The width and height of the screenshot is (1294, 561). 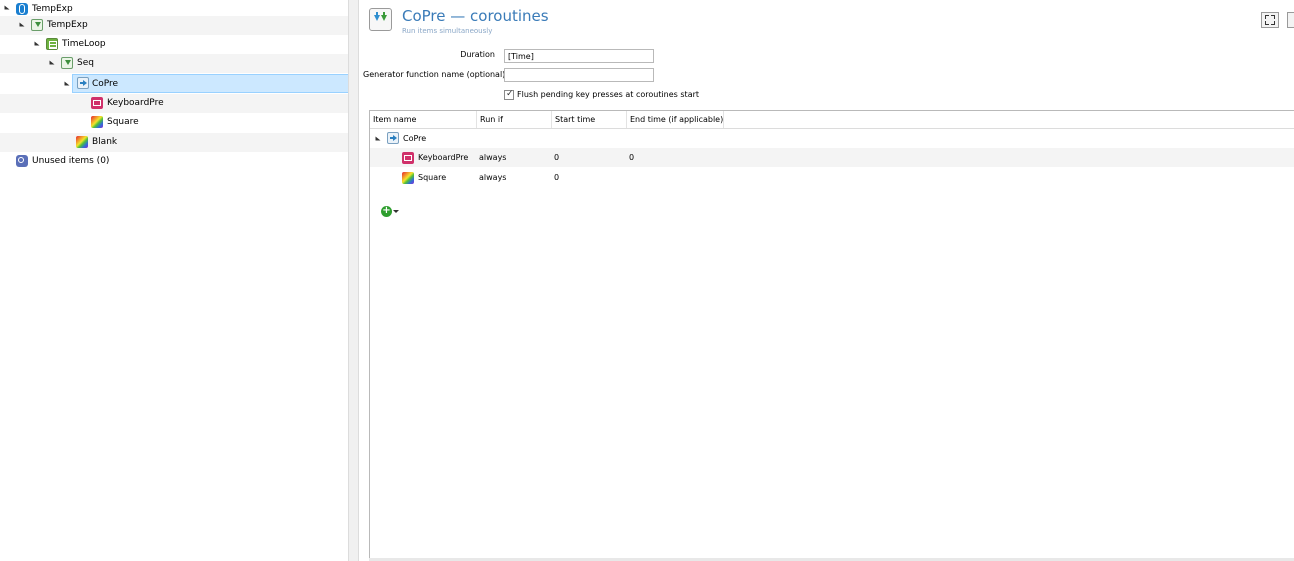 I want to click on tree-item-keyboardpre: KeyboardPre, so click(x=174, y=103).